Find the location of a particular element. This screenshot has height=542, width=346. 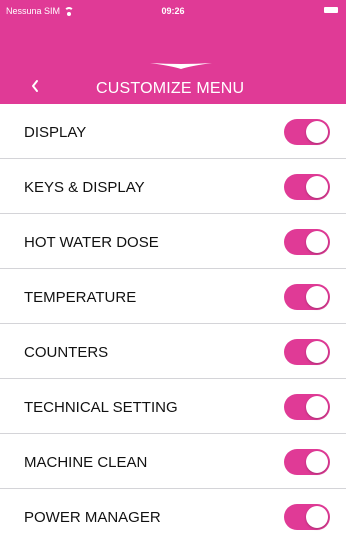

power-manager-toggle is located at coordinates (307, 517).